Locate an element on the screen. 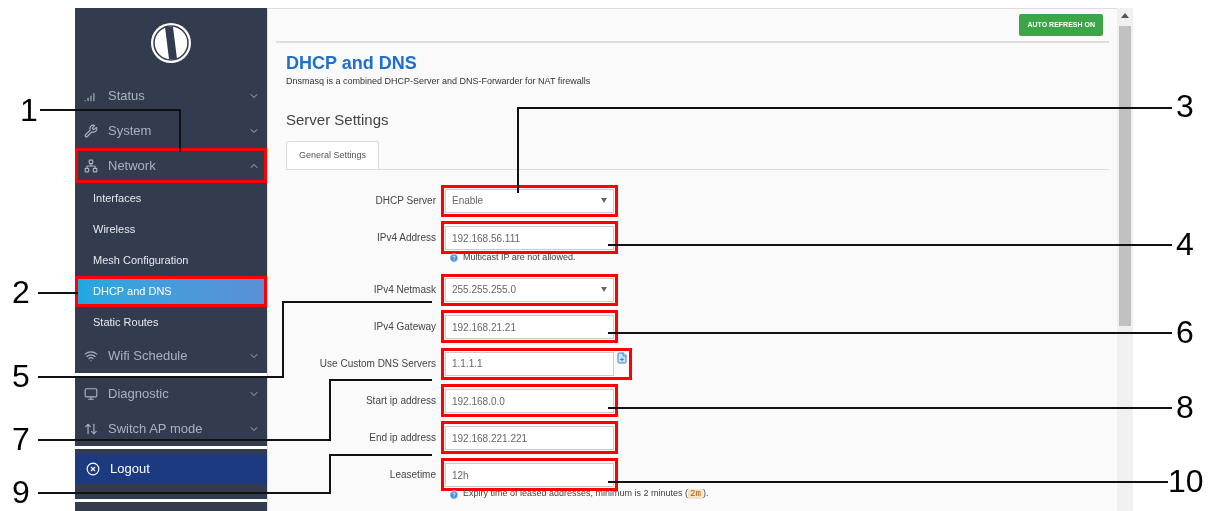 The image size is (1211, 511). field-label: Start ip address is located at coordinates (400, 401).